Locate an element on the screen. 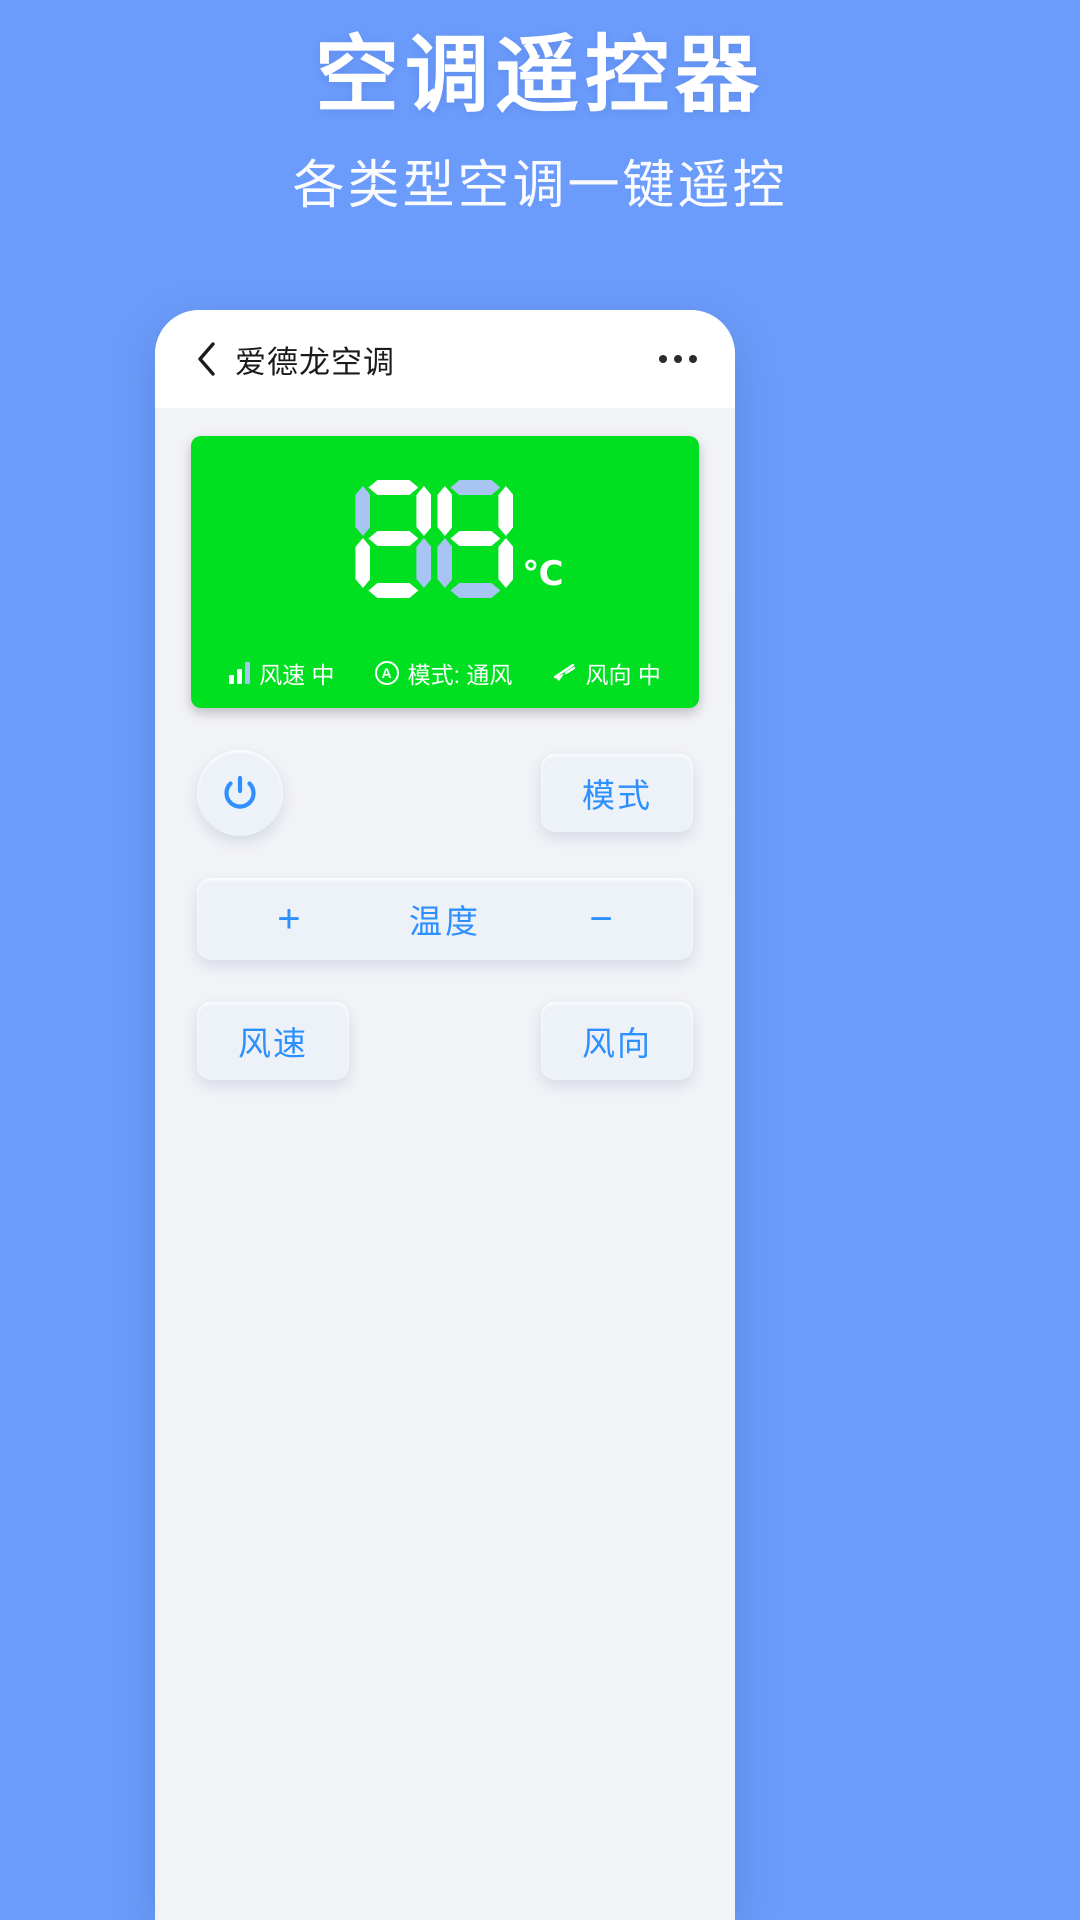 This screenshot has width=1080, height=1920. temperature-readout: ℃ is located at coordinates (445, 539).